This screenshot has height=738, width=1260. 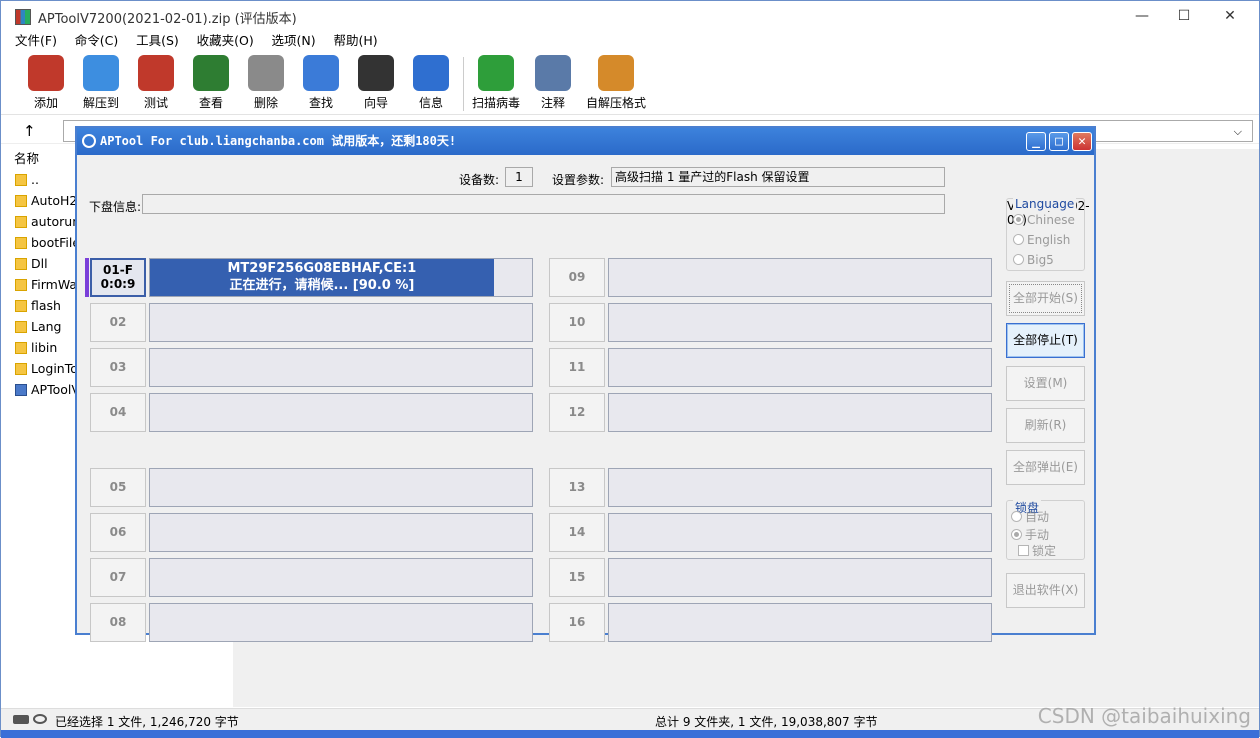 What do you see at coordinates (23, 17) in the screenshot?
I see `winrar-app-icon` at bounding box center [23, 17].